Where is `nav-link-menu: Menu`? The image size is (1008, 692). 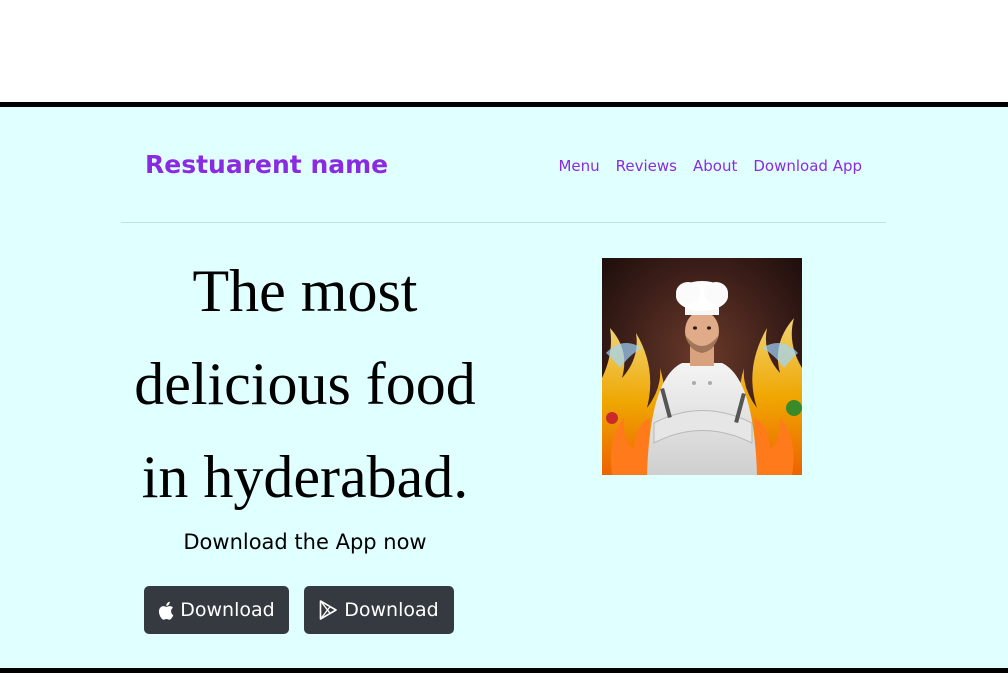
nav-link-menu: Menu is located at coordinates (578, 166).